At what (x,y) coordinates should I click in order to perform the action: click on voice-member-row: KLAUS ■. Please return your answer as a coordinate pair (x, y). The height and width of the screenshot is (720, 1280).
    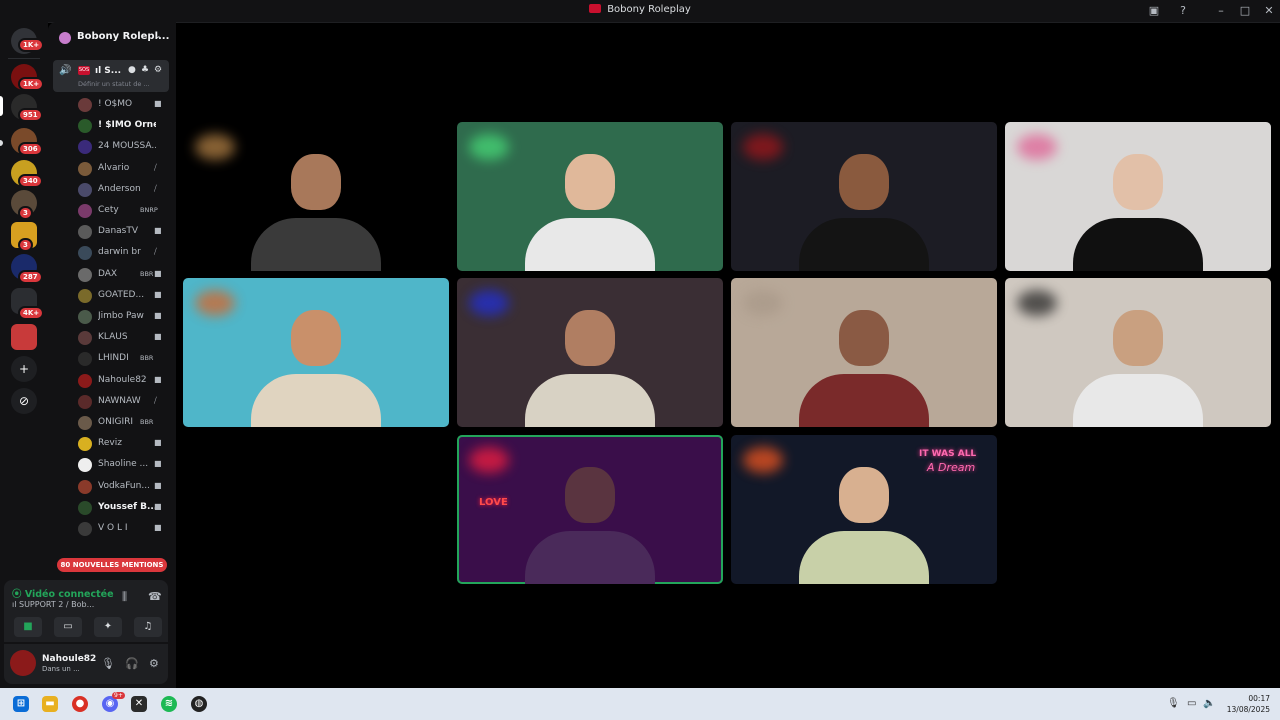
    Looking at the image, I should click on (122, 338).